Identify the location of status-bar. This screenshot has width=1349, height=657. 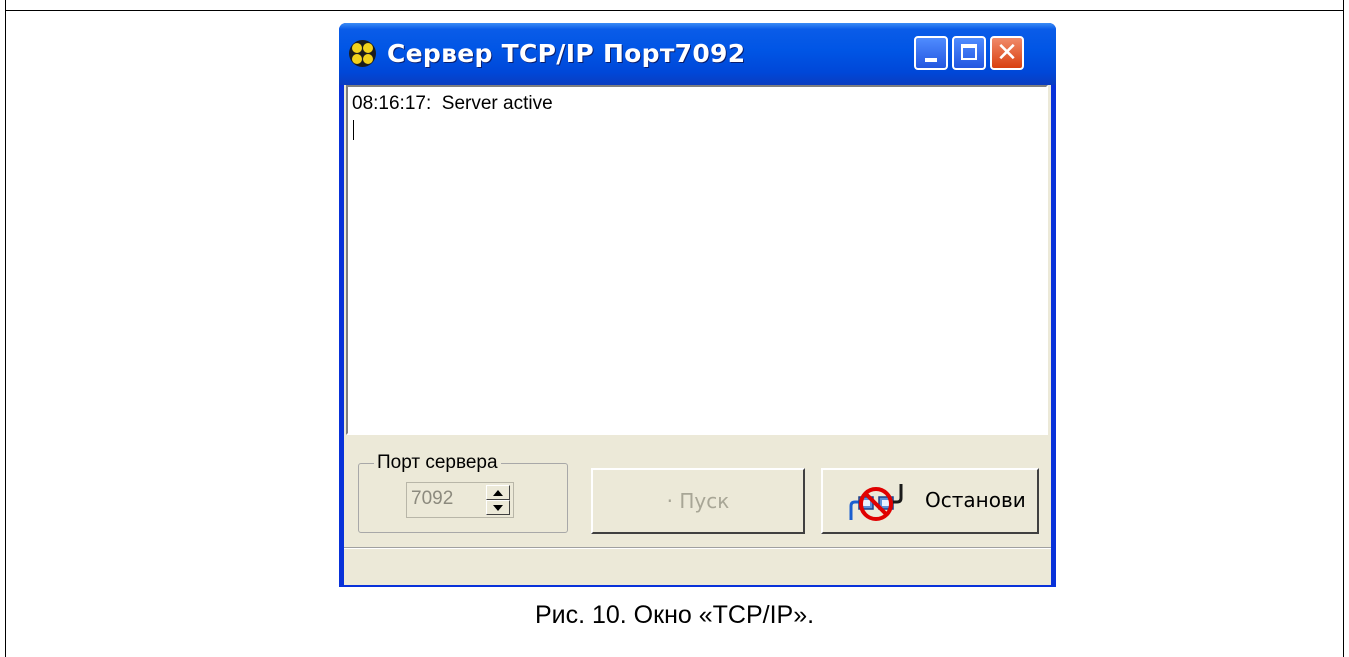
(697, 566).